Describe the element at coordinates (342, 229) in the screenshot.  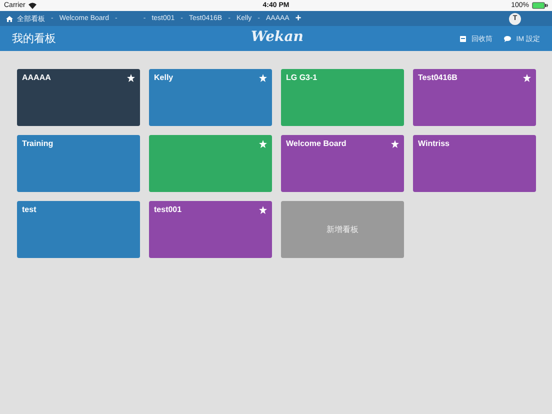
I see `add-board-tile: 新增看板` at that location.